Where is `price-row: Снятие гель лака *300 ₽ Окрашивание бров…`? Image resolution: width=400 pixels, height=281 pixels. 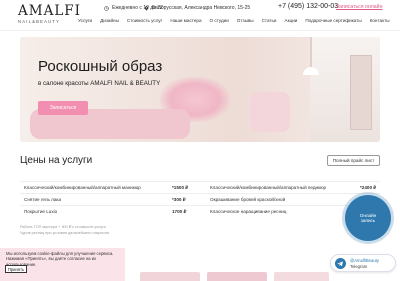 price-row: Снятие гель лака *300 ₽ Окрашивание бров… is located at coordinates (200, 199).